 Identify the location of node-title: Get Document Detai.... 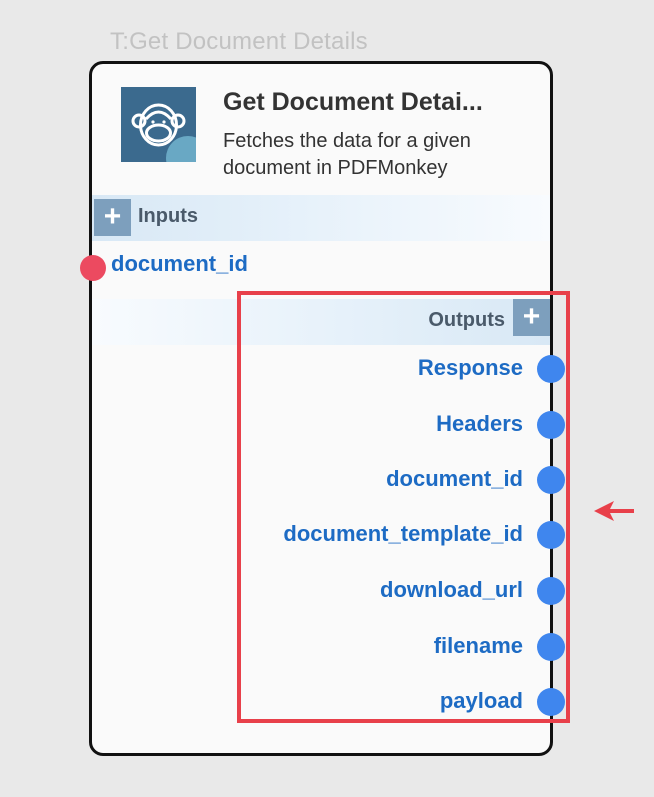
(353, 102).